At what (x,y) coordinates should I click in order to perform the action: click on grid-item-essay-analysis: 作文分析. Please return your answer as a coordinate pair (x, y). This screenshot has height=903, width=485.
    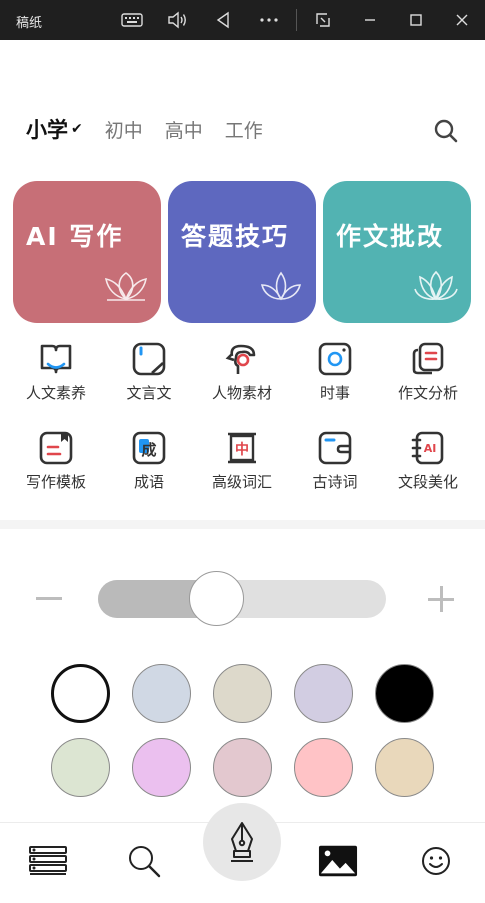
    Looking at the image, I should click on (428, 372).